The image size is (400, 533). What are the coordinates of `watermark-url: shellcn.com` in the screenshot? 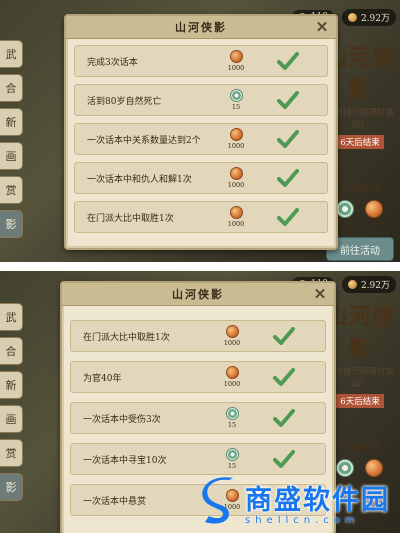 It's located at (302, 520).